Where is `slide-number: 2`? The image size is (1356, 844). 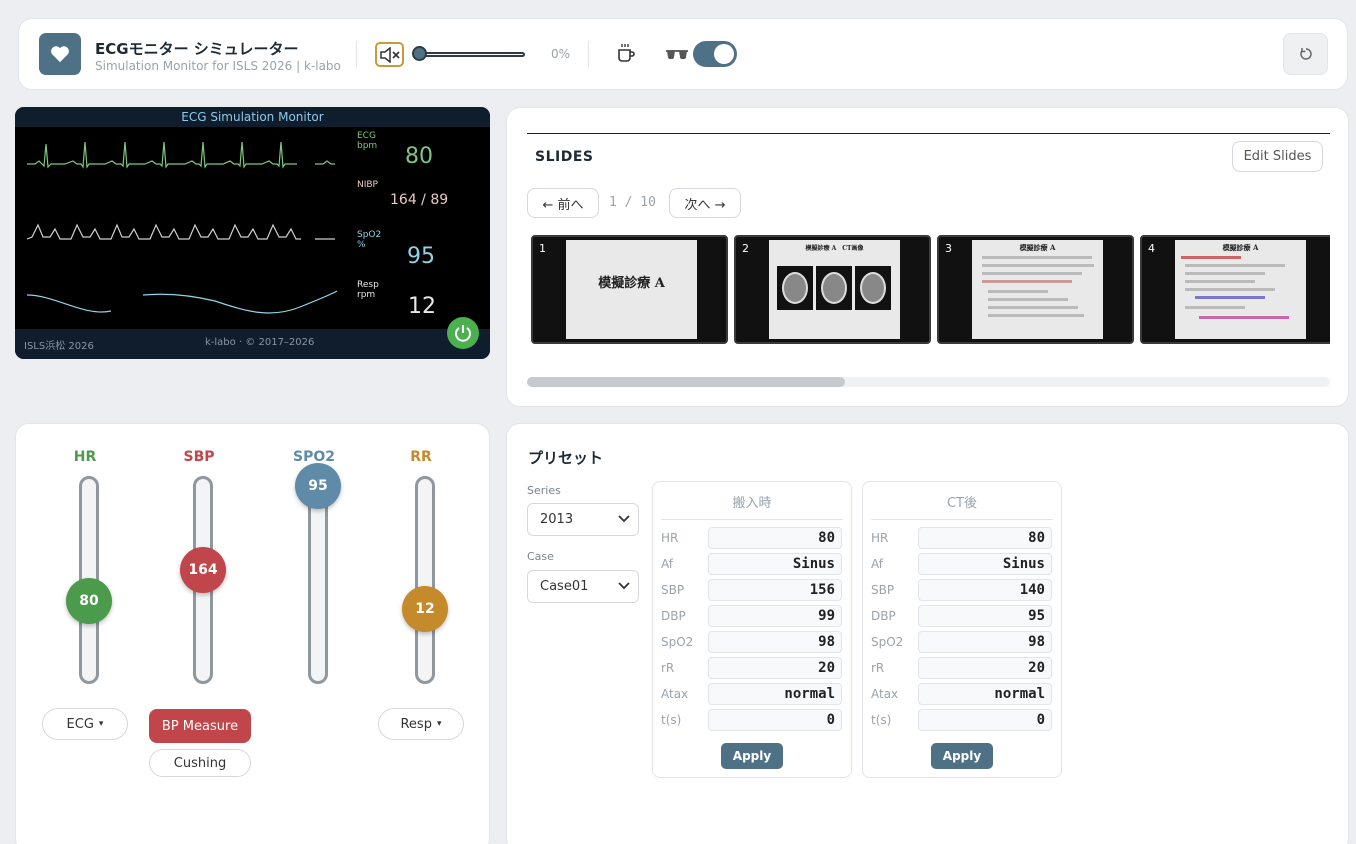
slide-number: 2 is located at coordinates (745, 248).